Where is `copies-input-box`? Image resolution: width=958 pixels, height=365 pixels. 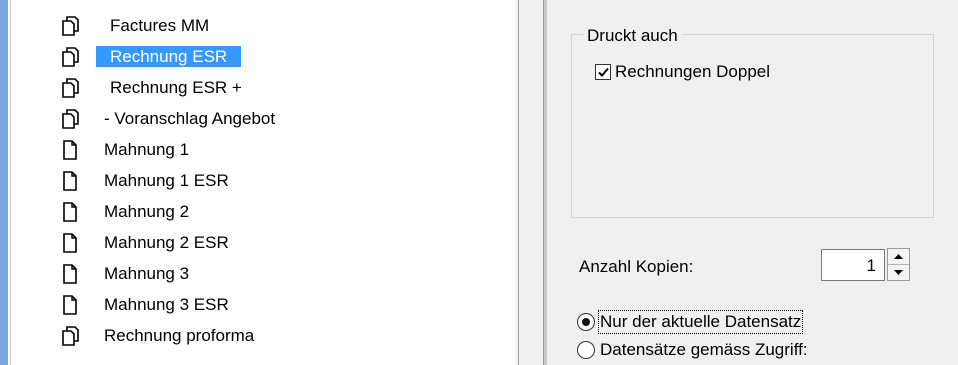
copies-input-box is located at coordinates (853, 265).